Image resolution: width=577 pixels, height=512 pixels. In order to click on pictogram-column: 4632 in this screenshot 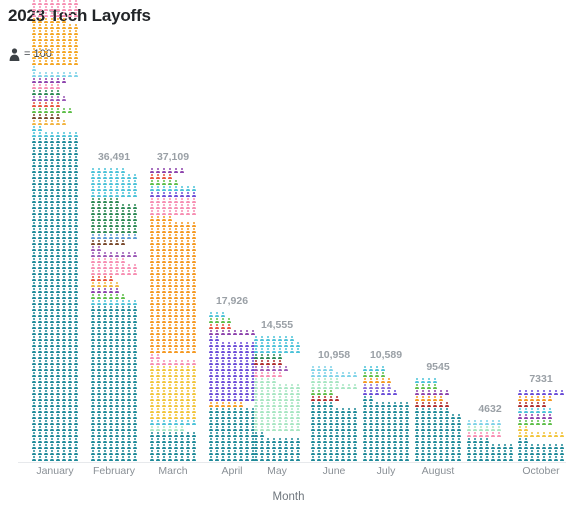, I will do `click(490, 432)`.